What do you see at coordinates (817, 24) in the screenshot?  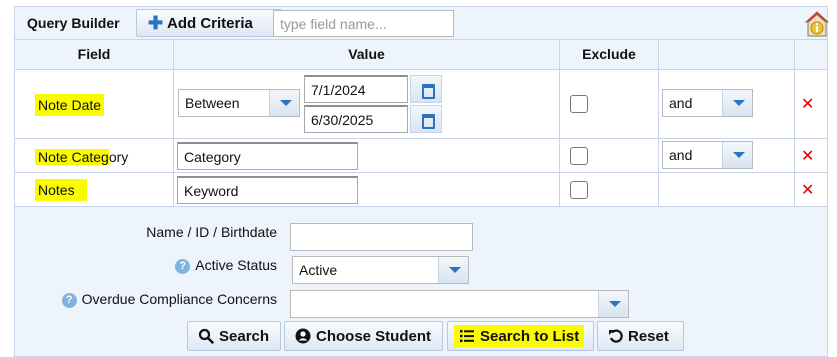 I see `help-info-icon` at bounding box center [817, 24].